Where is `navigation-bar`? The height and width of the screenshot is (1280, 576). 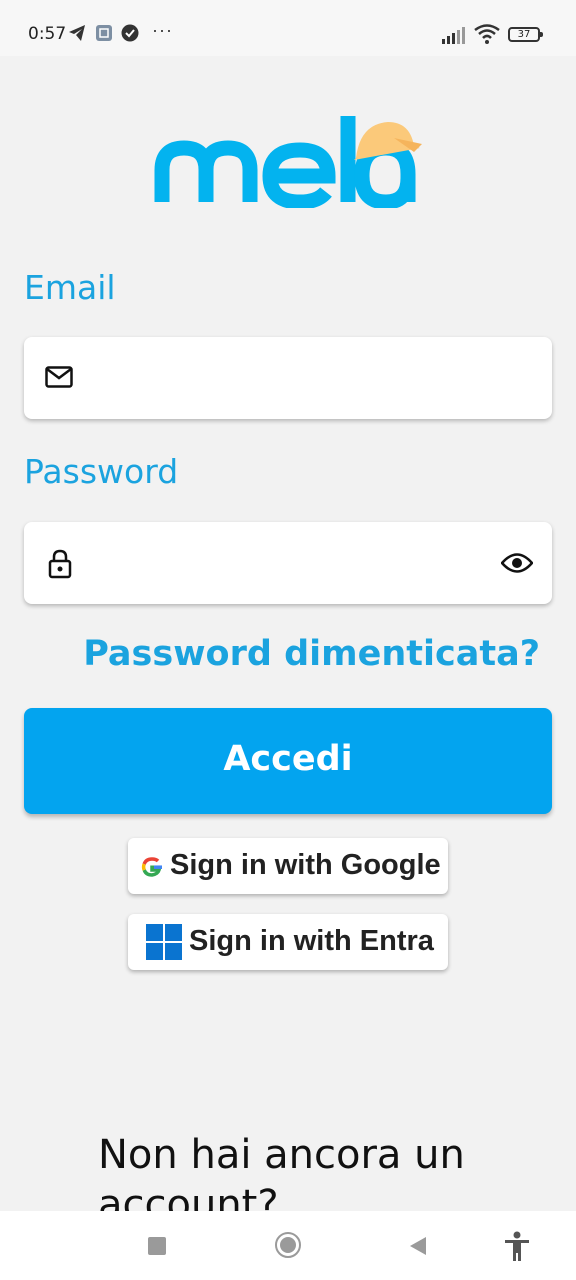
navigation-bar is located at coordinates (288, 1245).